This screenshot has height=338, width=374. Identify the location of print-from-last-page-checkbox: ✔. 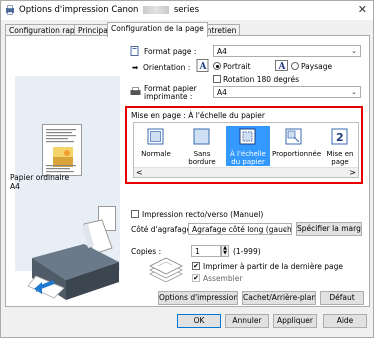
(196, 266).